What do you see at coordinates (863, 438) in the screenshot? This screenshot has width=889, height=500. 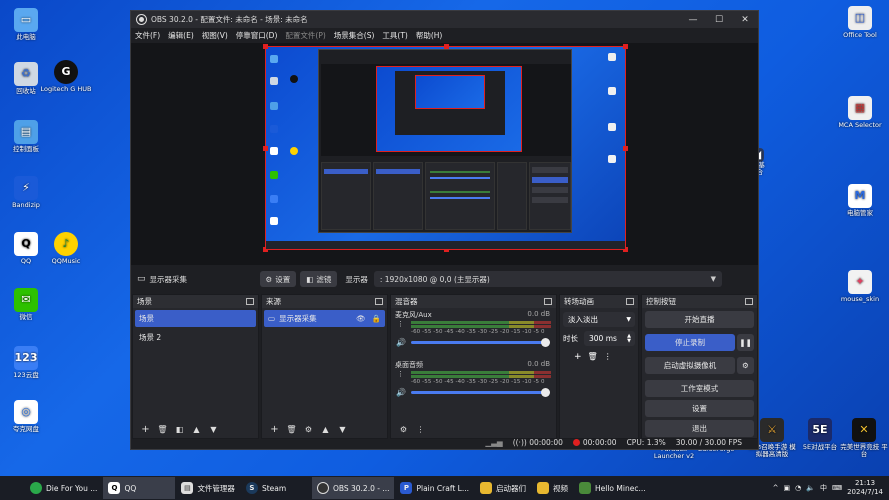 I see `desktop-icon-perfect-world: ✕ 完美世界竞技 平台` at bounding box center [863, 438].